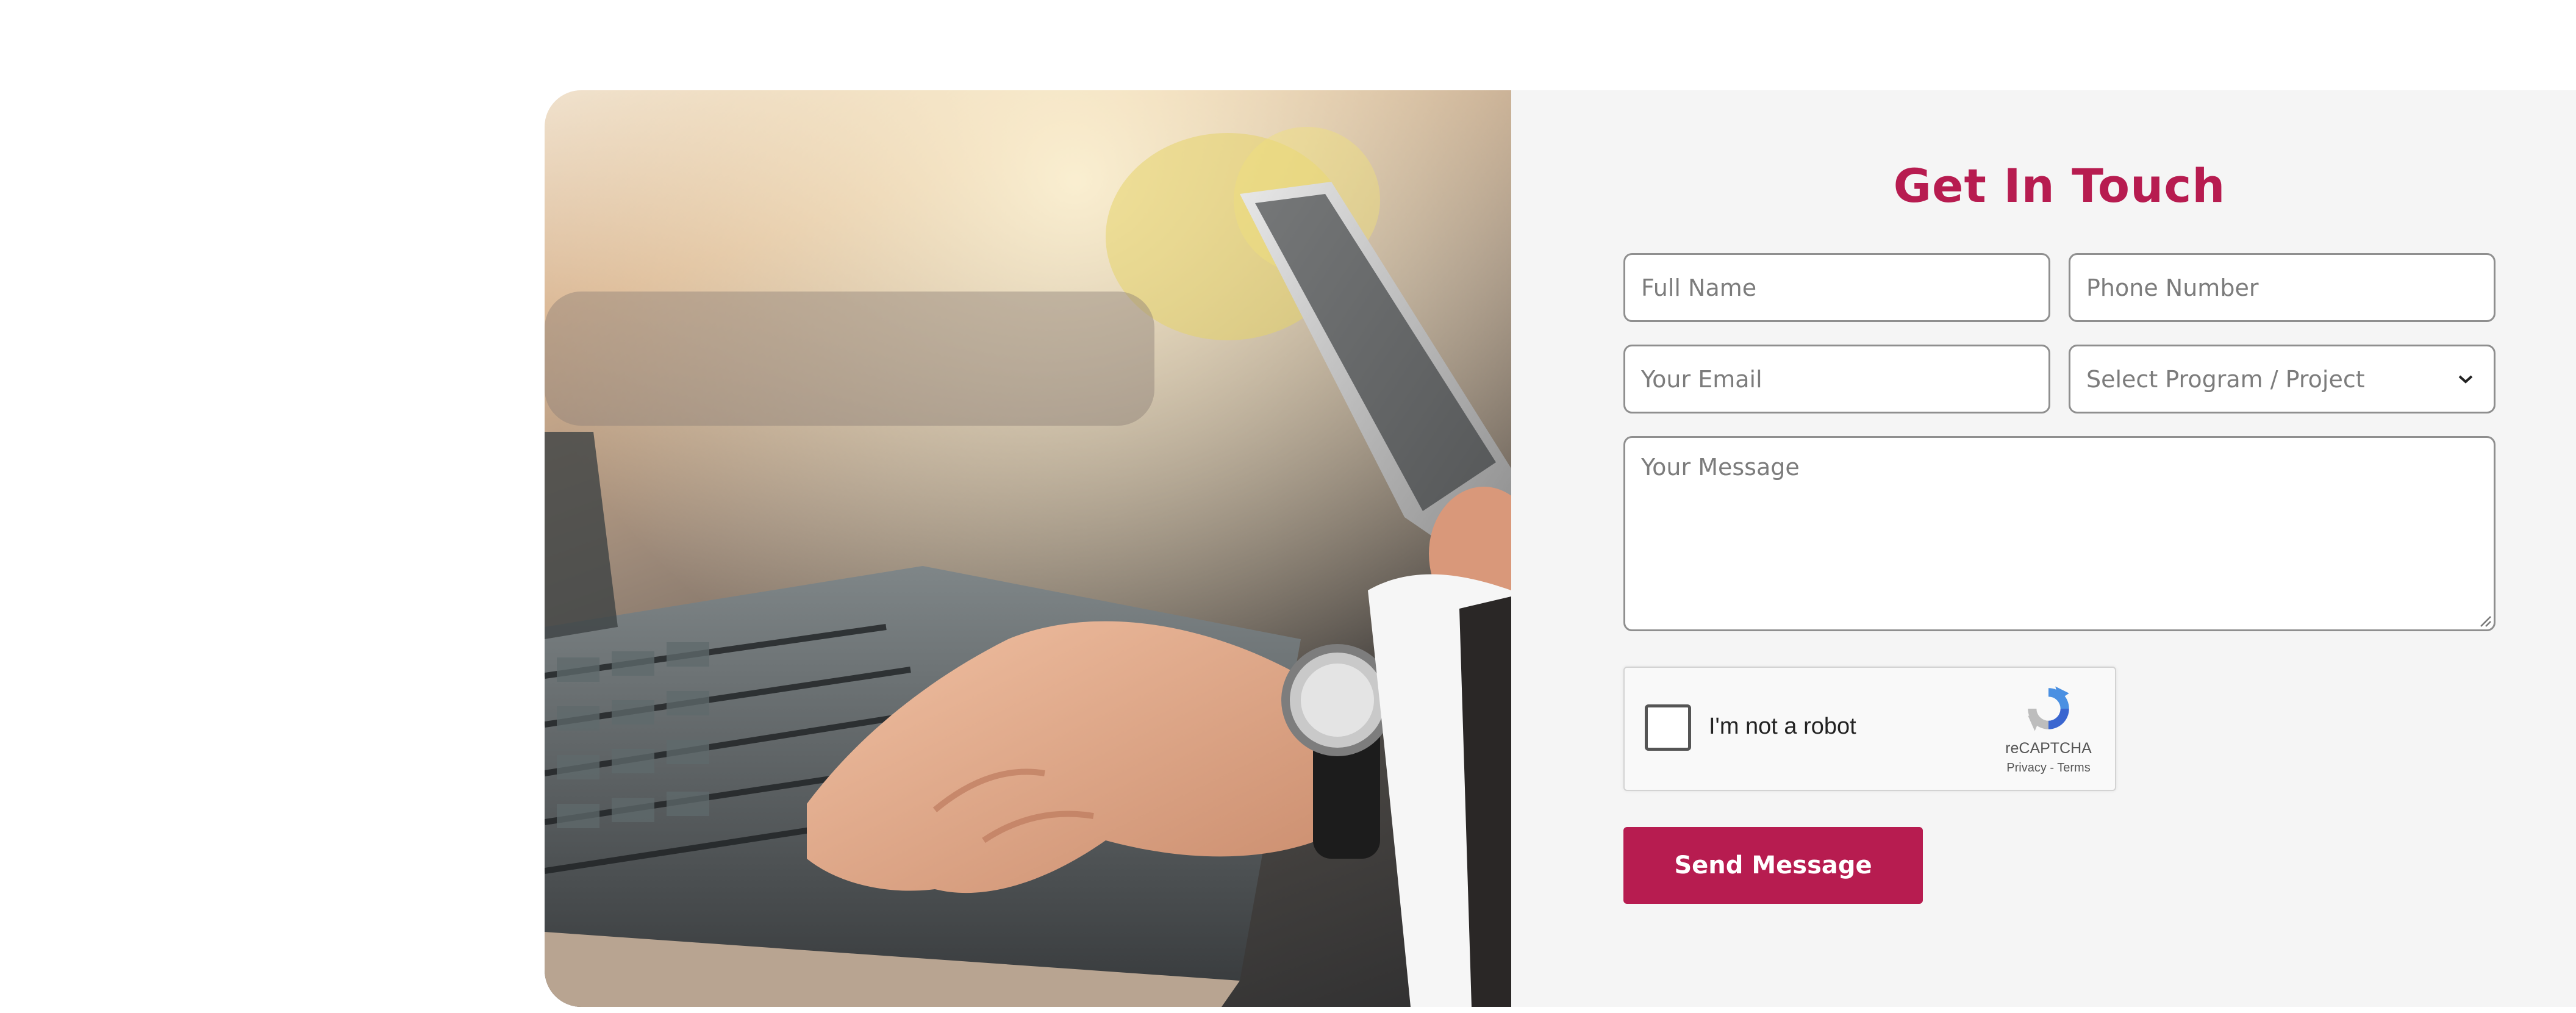  What do you see at coordinates (1782, 726) in the screenshot?
I see `recaptcha-label: I'm not a robot` at bounding box center [1782, 726].